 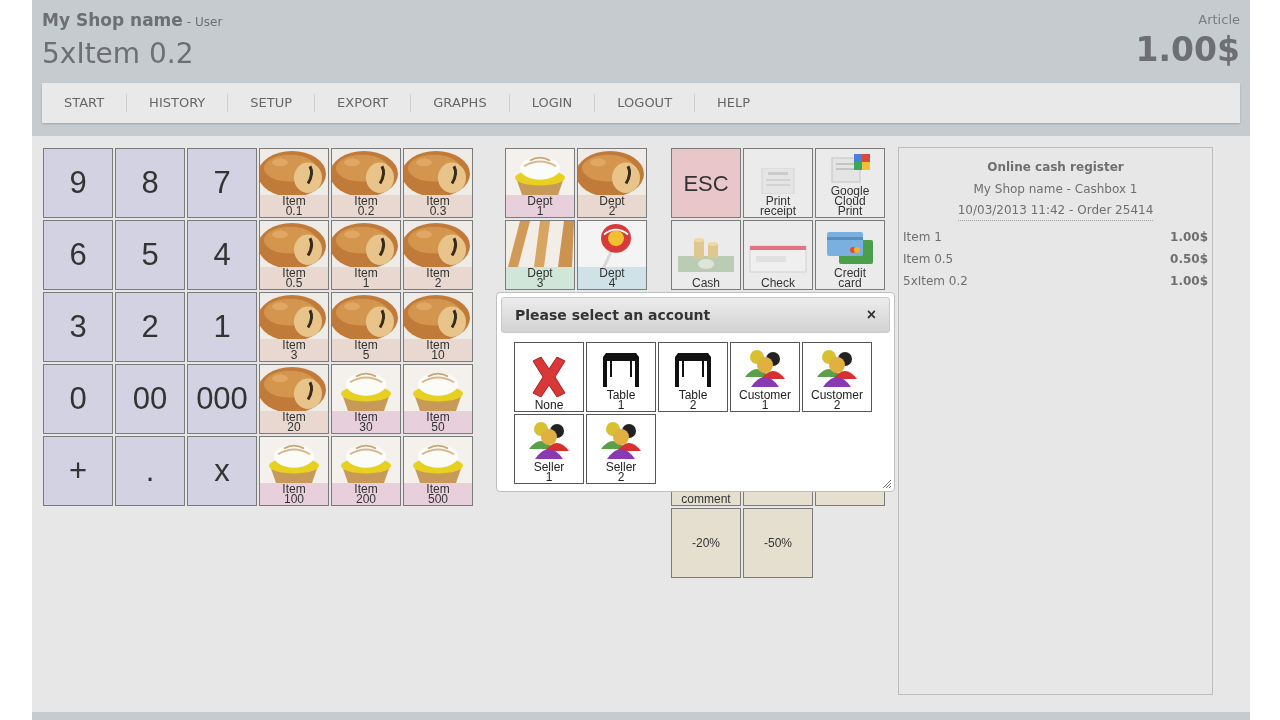 What do you see at coordinates (78, 183) in the screenshot?
I see `keypad-key: 9` at bounding box center [78, 183].